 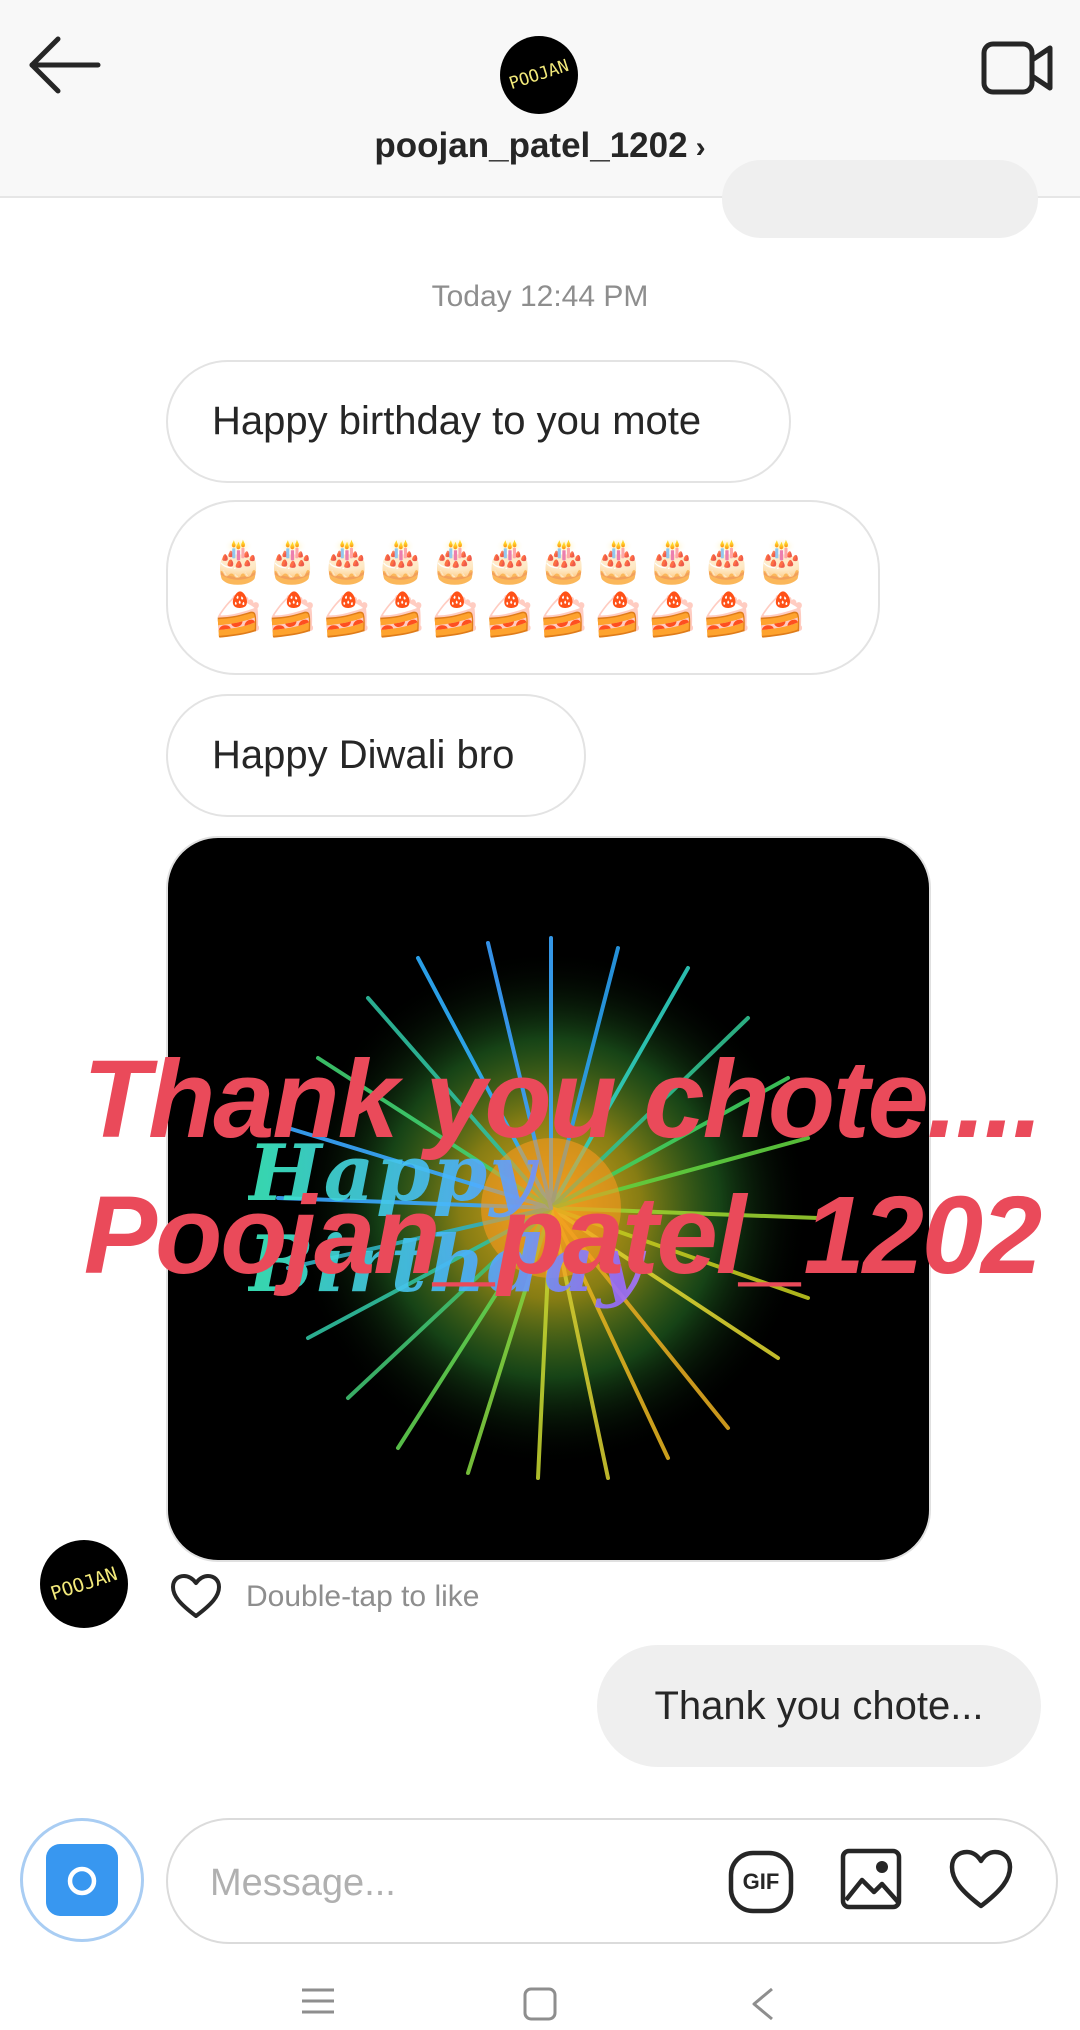 I want to click on system-nav-bar, so click(x=540, y=2001).